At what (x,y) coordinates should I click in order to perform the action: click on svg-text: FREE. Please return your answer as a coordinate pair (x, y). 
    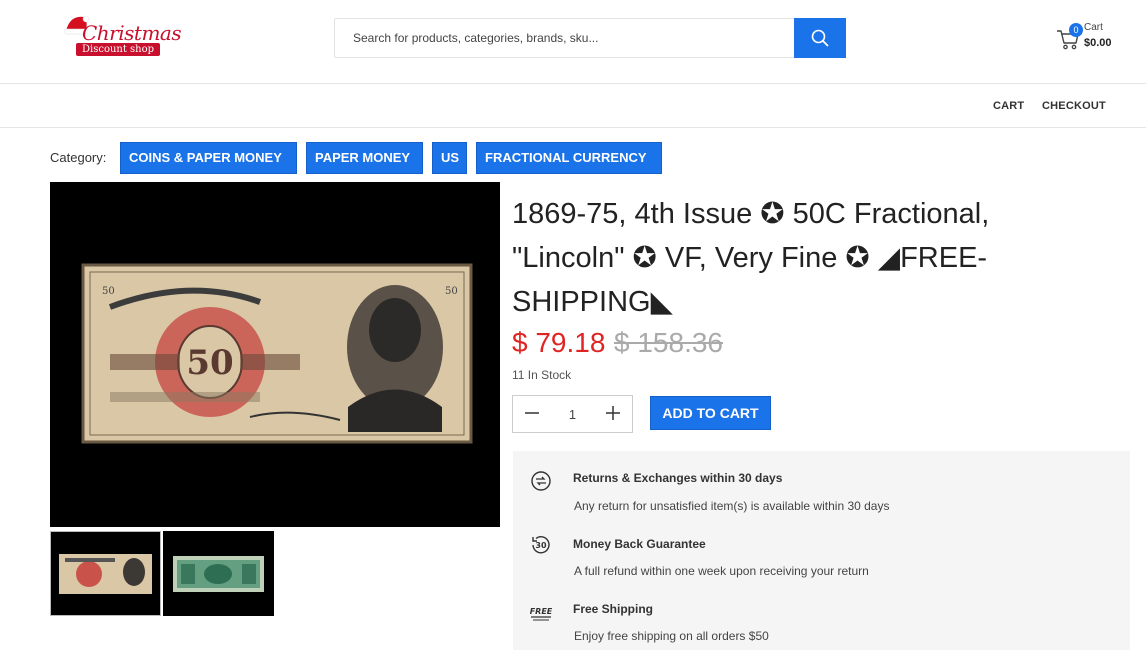
    Looking at the image, I should click on (541, 611).